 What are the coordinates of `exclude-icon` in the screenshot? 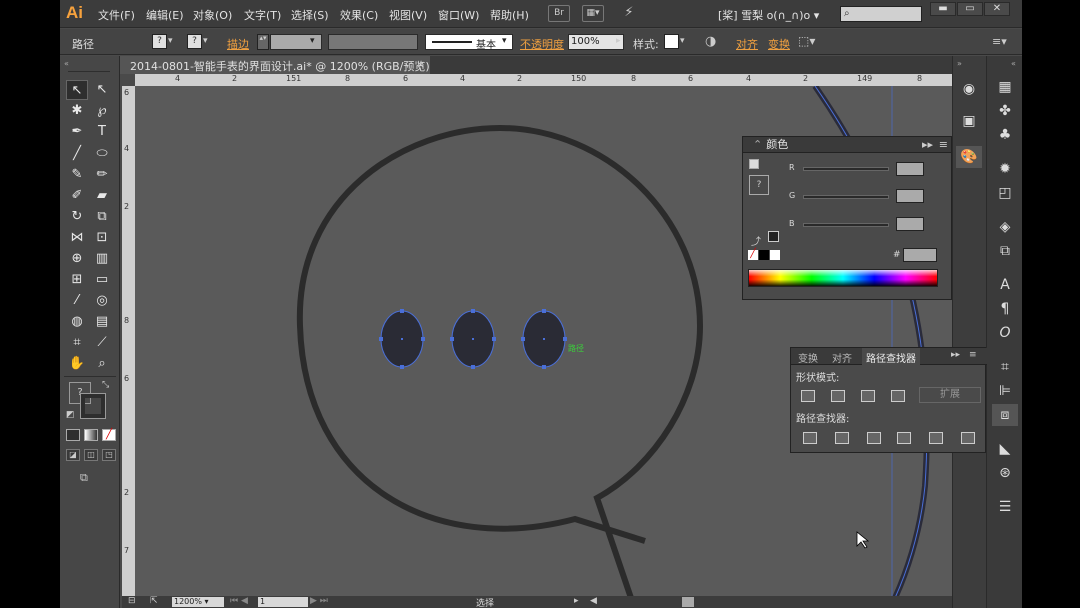 It's located at (898, 396).